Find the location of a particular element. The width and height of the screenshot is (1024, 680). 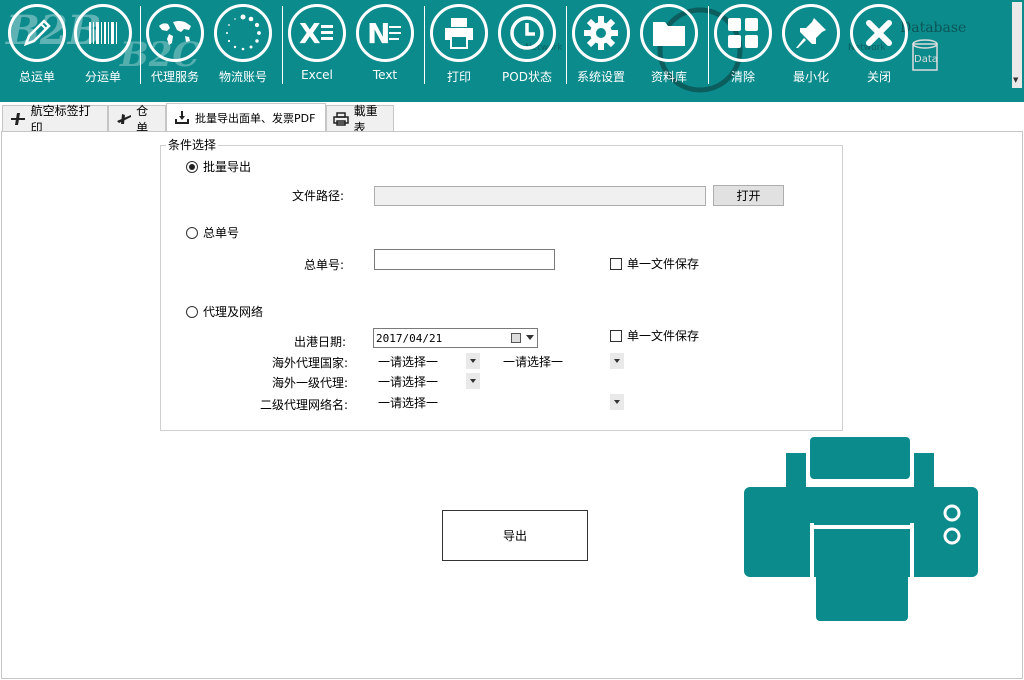

pin-icon is located at coordinates (811, 33).